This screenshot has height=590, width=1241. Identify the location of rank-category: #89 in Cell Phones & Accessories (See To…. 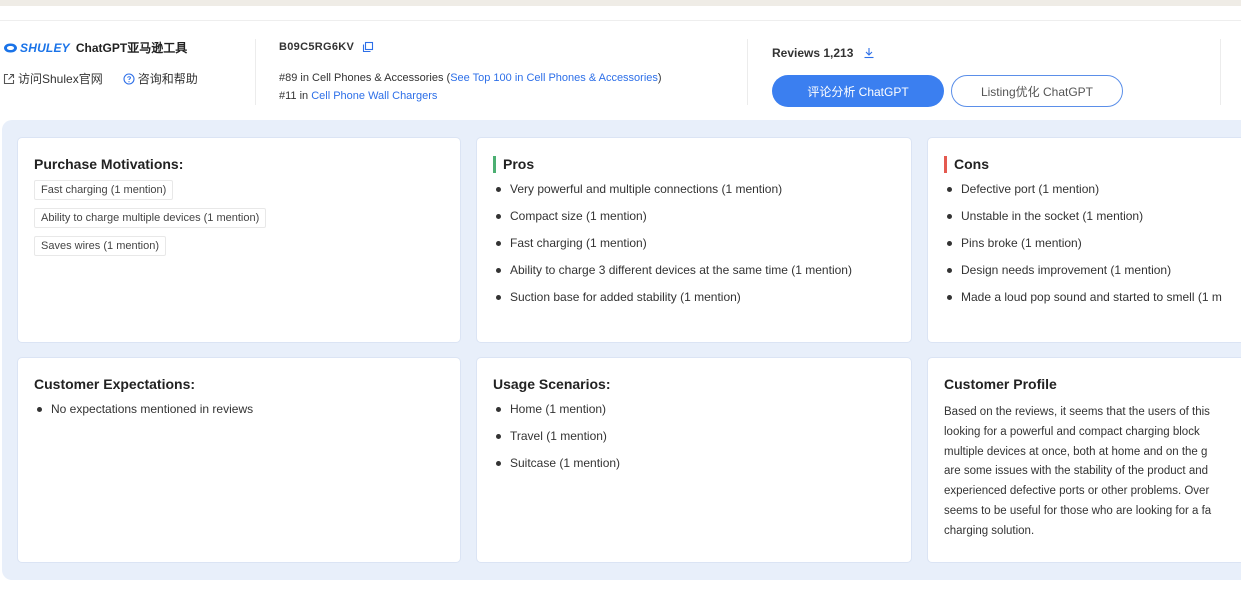
(470, 78).